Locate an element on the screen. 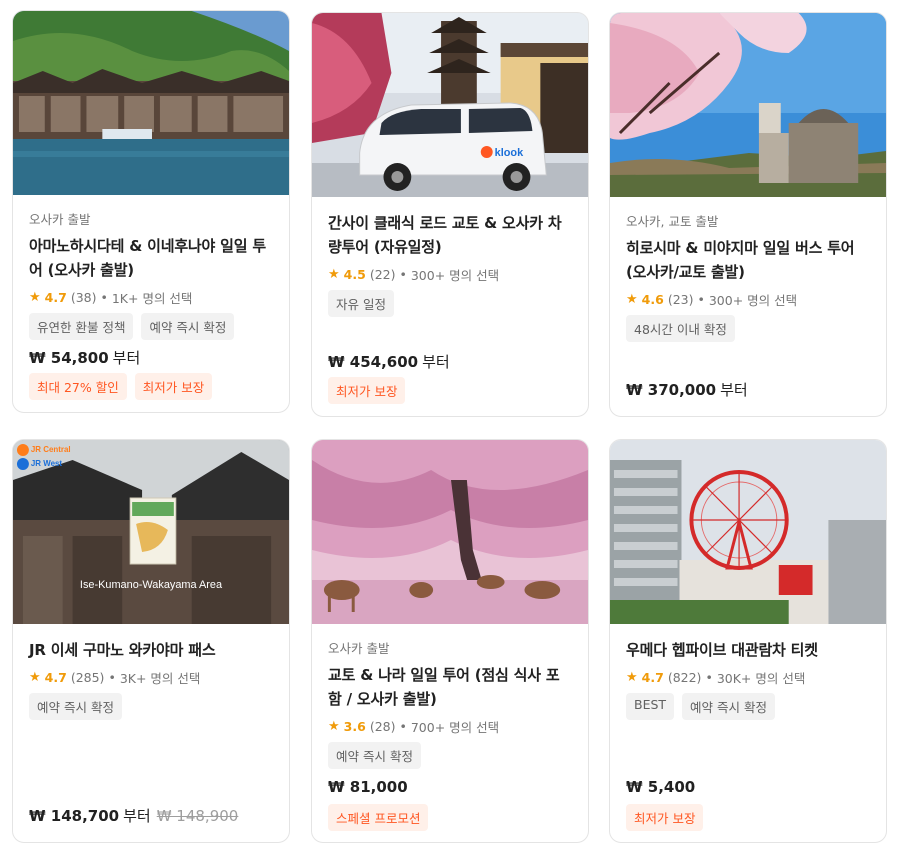  product-title: 교토 & 나라 일일 투어 (점심 식사 포함 / 오사카 출발) is located at coordinates (450, 687).